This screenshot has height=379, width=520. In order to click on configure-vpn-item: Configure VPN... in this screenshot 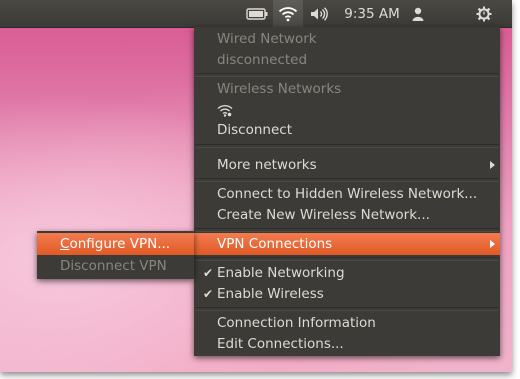, I will do `click(115, 244)`.